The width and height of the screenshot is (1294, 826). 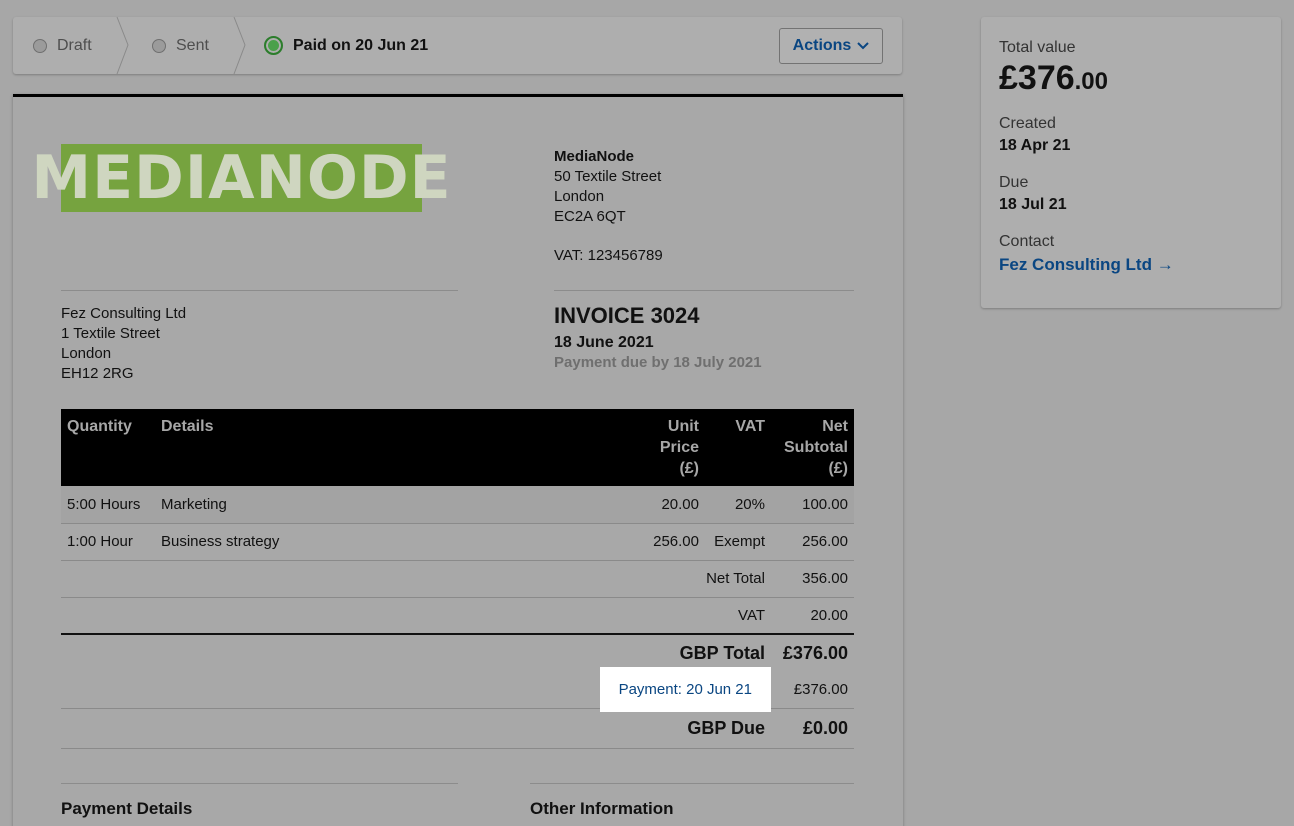 What do you see at coordinates (625, 542) in the screenshot?
I see `line-unit-price: 256.00` at bounding box center [625, 542].